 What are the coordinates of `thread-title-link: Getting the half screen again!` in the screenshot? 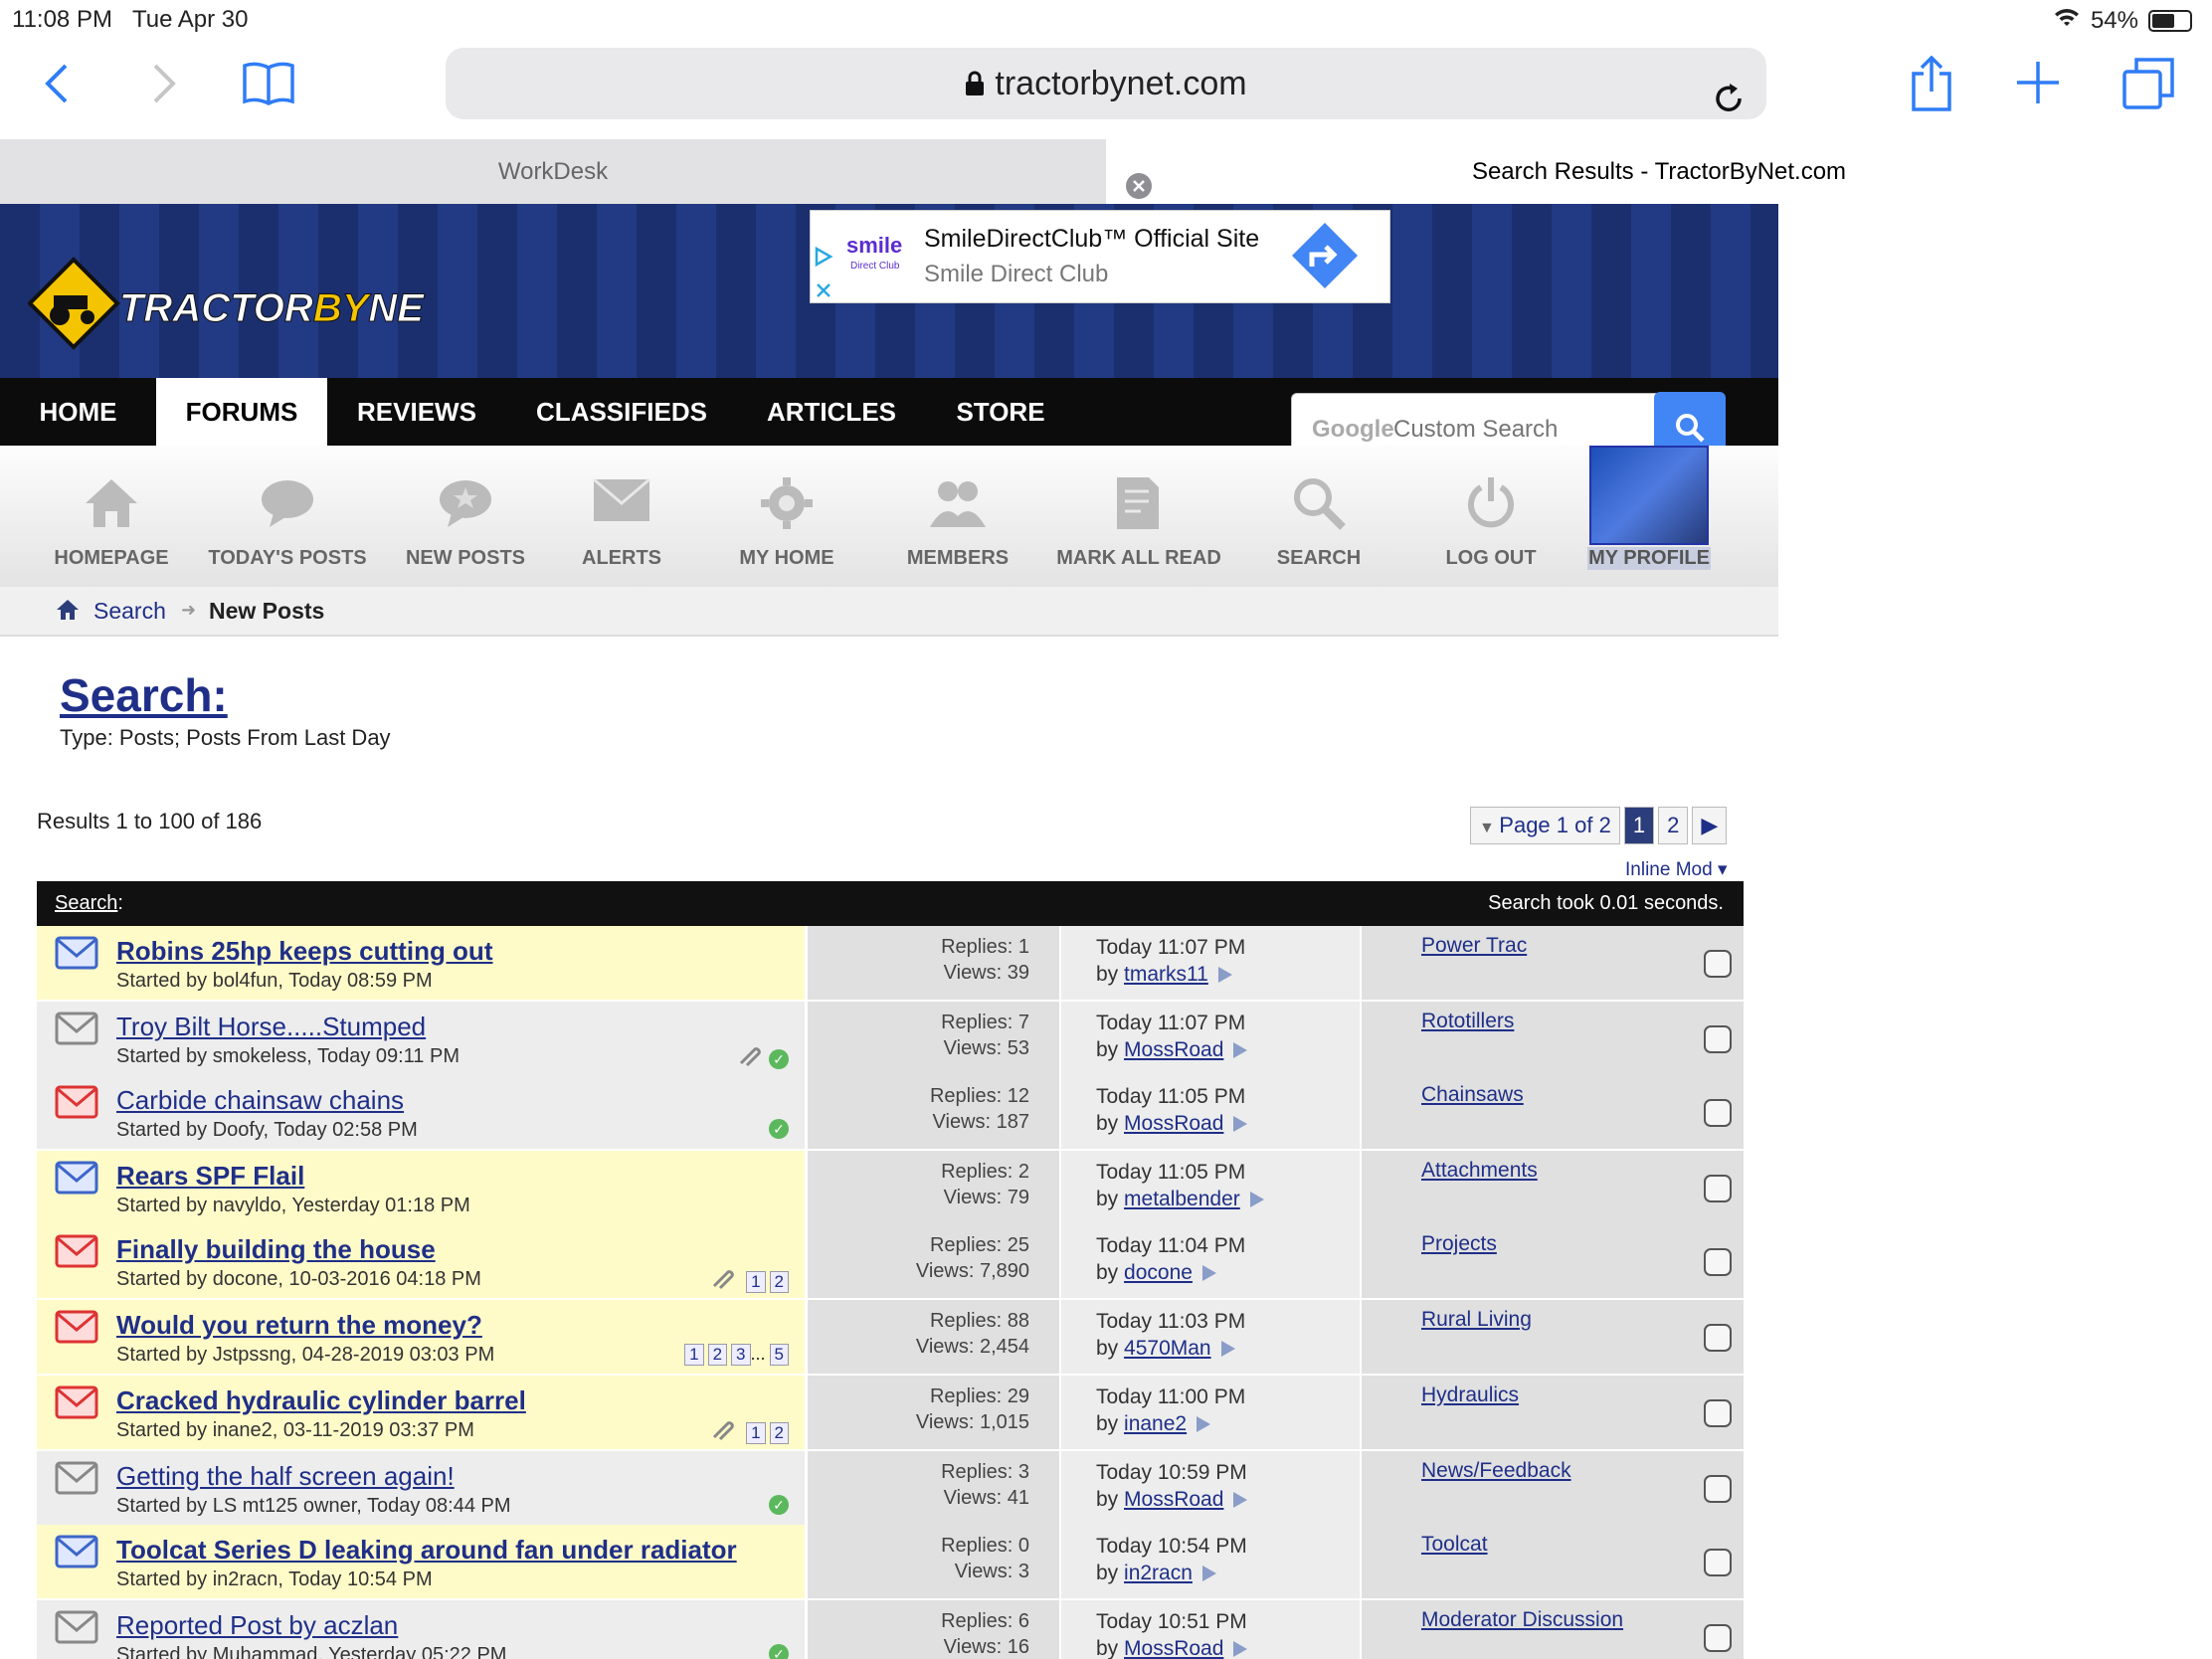 It's located at (285, 1476).